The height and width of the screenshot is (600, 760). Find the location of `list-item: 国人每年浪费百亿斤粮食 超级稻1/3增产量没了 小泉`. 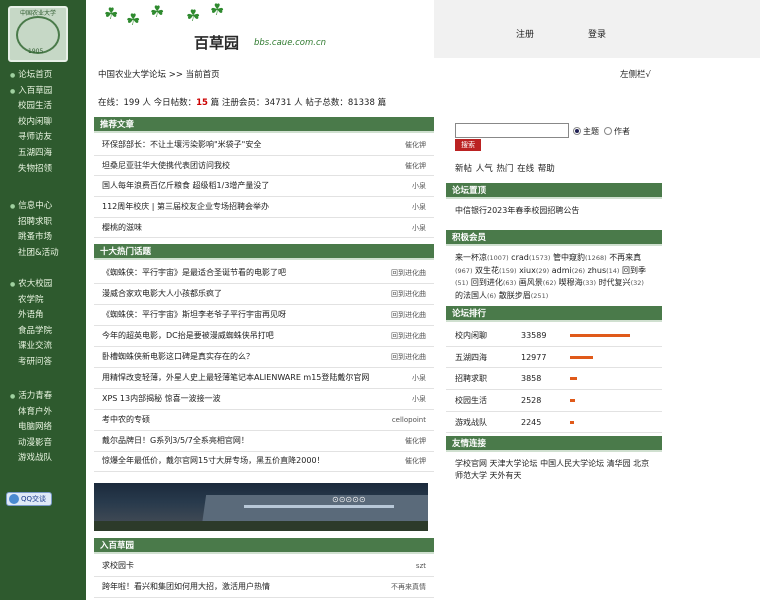

list-item: 国人每年浪费百亿斤粮食 超级稻1/3增产量没了 小泉 is located at coordinates (264, 187).